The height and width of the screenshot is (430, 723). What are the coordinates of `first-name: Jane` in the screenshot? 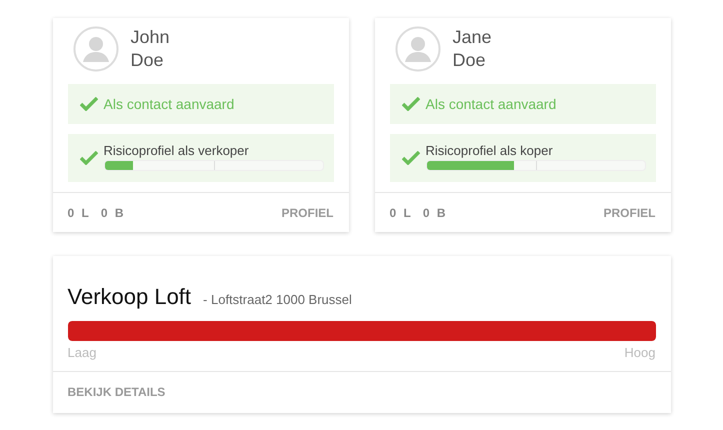 It's located at (472, 37).